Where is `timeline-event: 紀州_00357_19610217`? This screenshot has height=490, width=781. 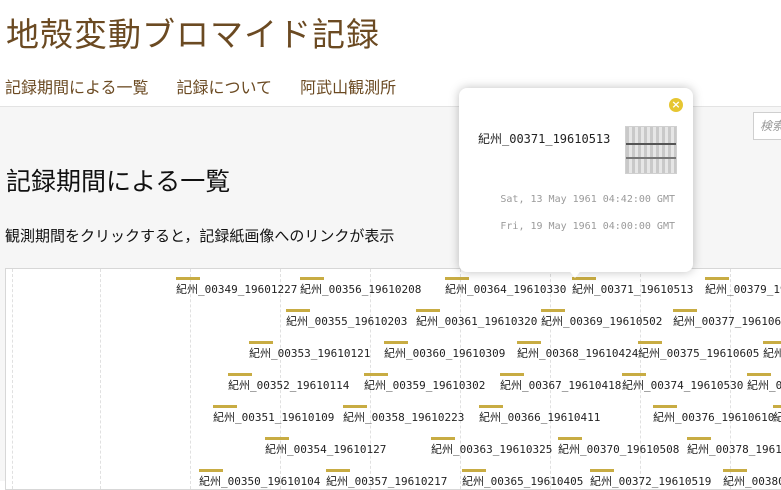
timeline-event: 紀州_00357_19610217 is located at coordinates (387, 479).